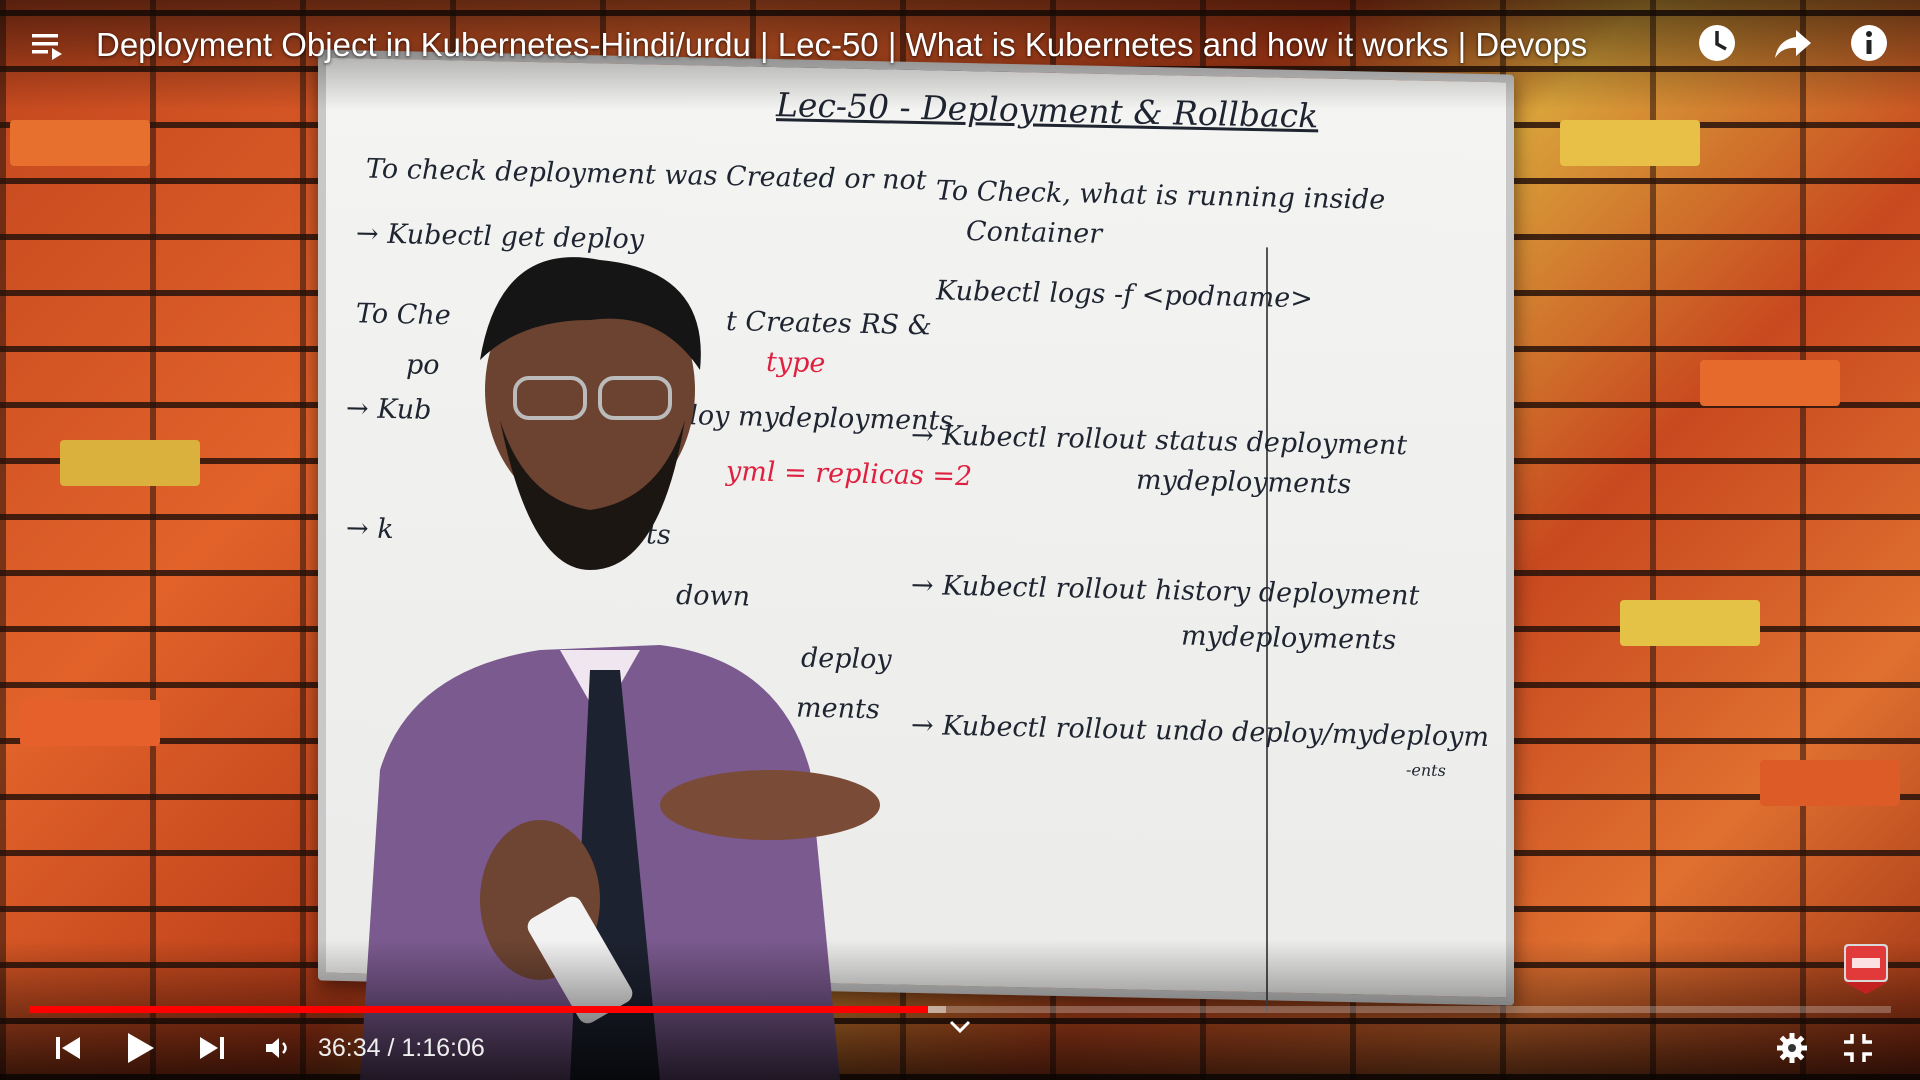 The height and width of the screenshot is (1080, 1920). I want to click on volume-icon, so click(276, 1048).